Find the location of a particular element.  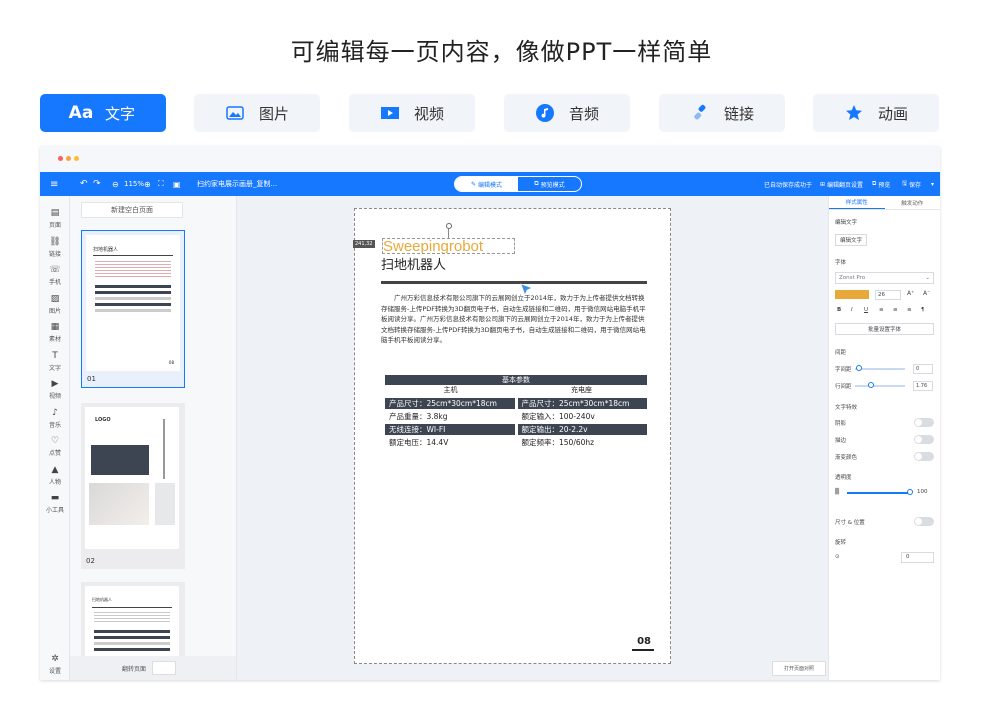

image-icon: ▨ is located at coordinates (55, 298).